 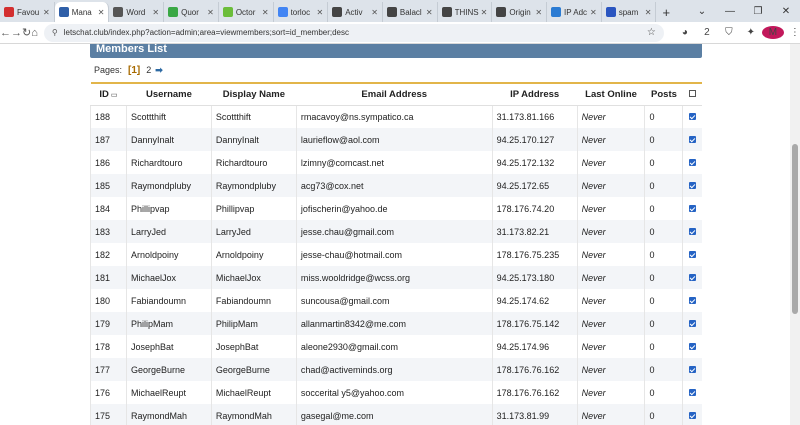 What do you see at coordinates (168, 254) in the screenshot?
I see `member-username: Arnoldpoiny` at bounding box center [168, 254].